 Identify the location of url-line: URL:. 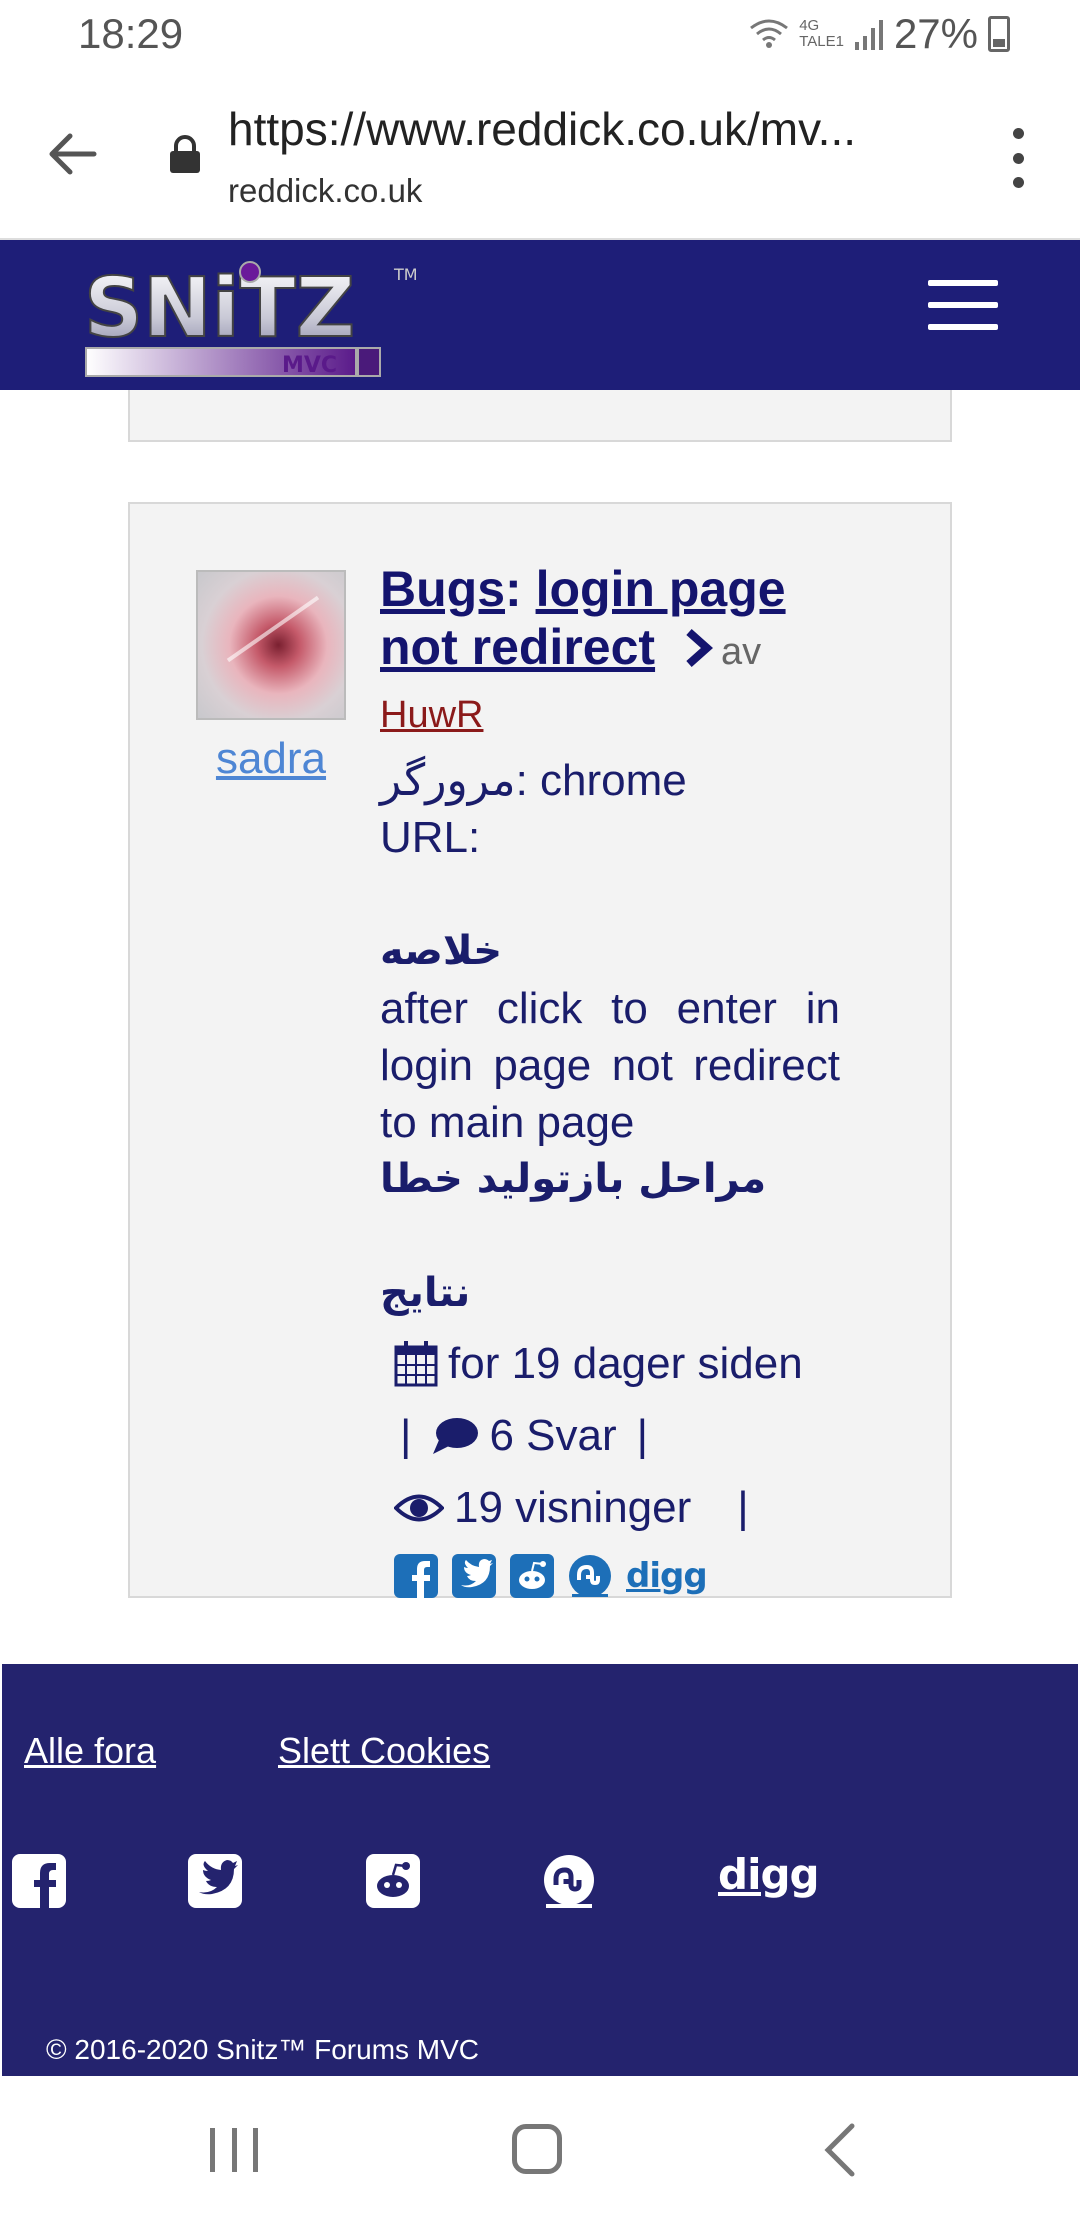
(430, 837).